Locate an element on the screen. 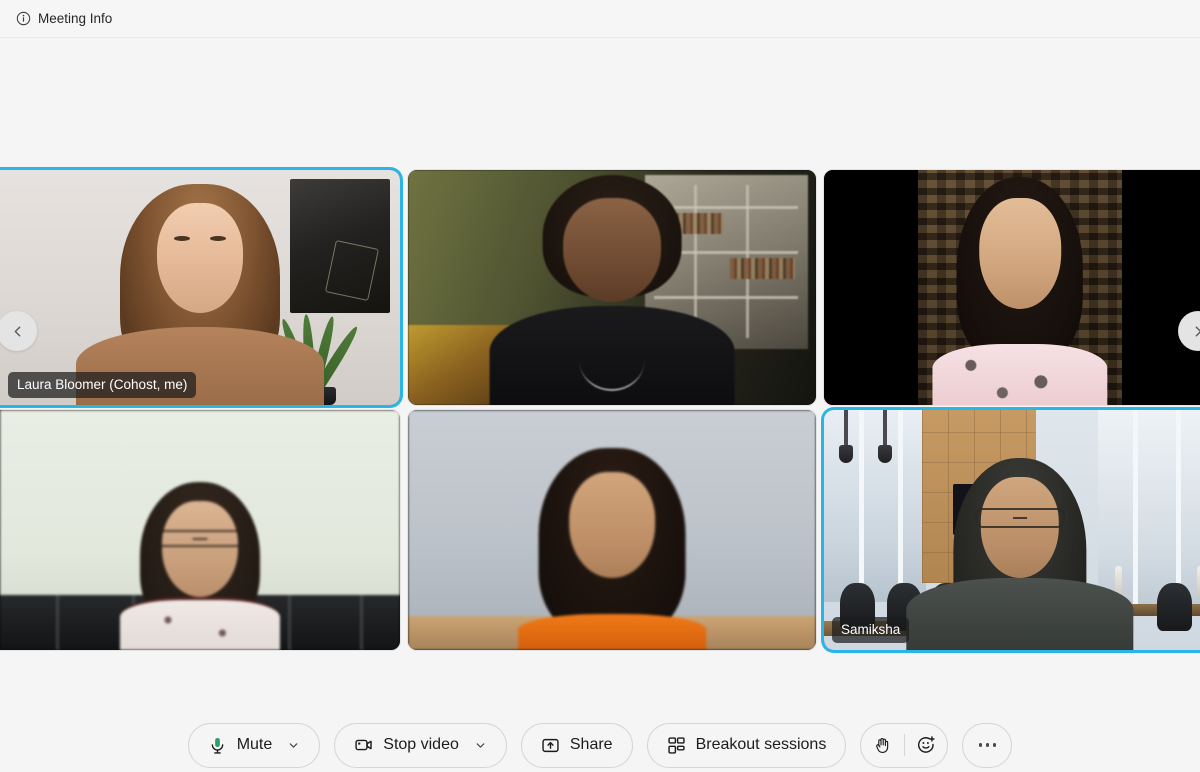 The height and width of the screenshot is (772, 1200). reactions-button is located at coordinates (926, 745).